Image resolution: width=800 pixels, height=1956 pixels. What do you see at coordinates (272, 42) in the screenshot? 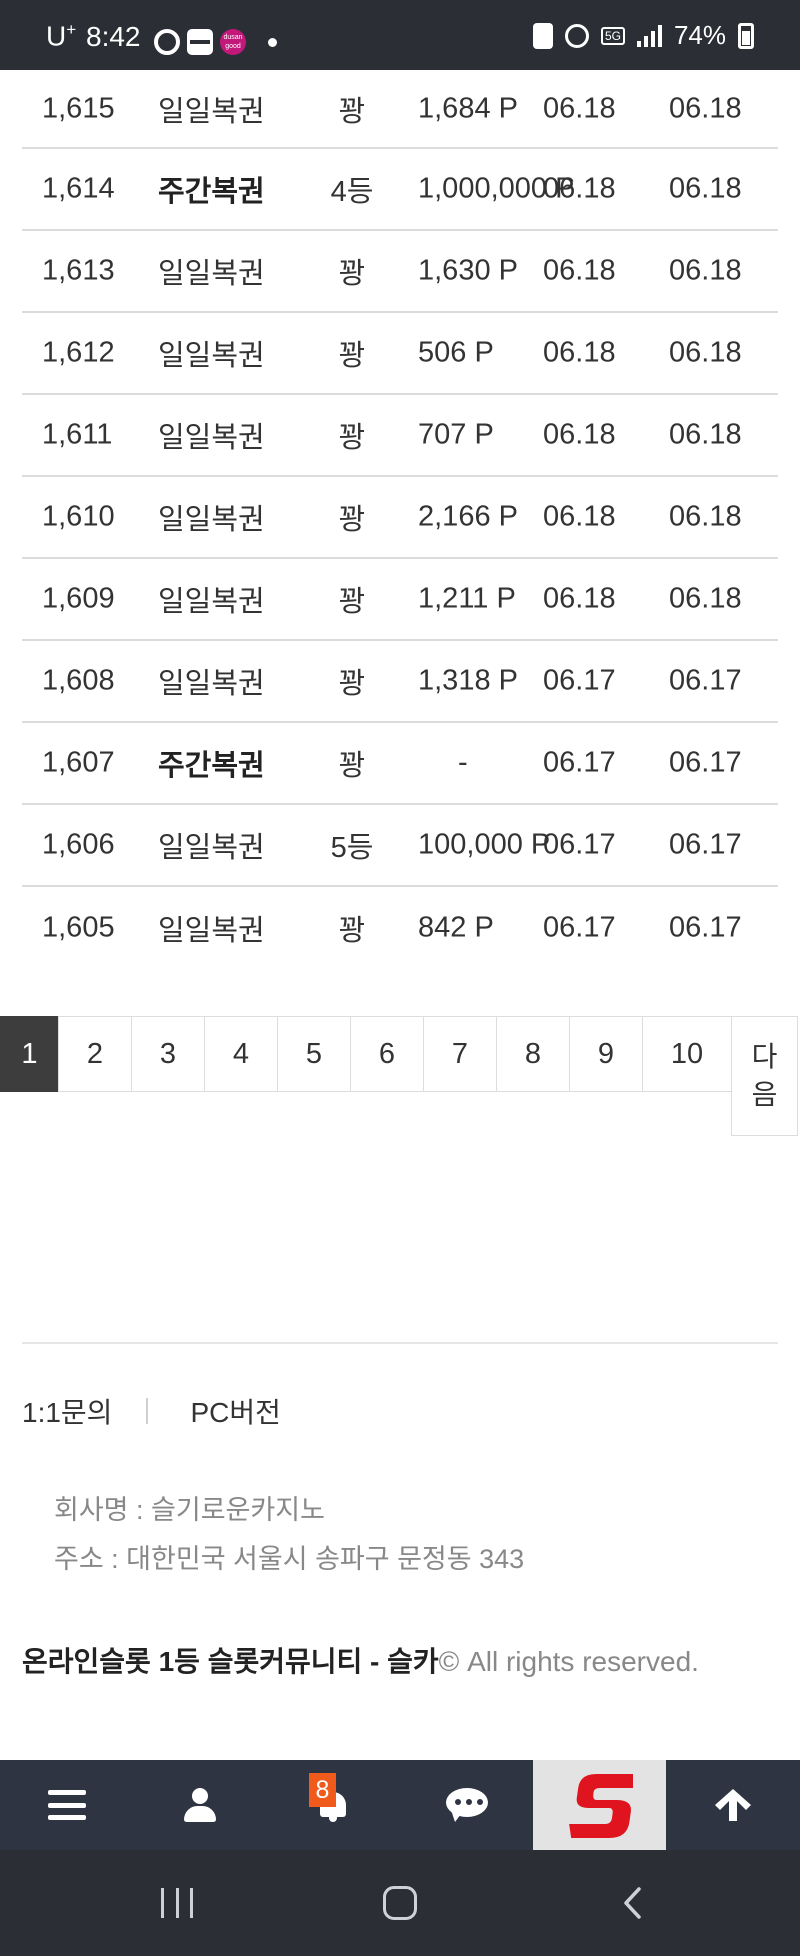
I see `more-notifications-dot` at bounding box center [272, 42].